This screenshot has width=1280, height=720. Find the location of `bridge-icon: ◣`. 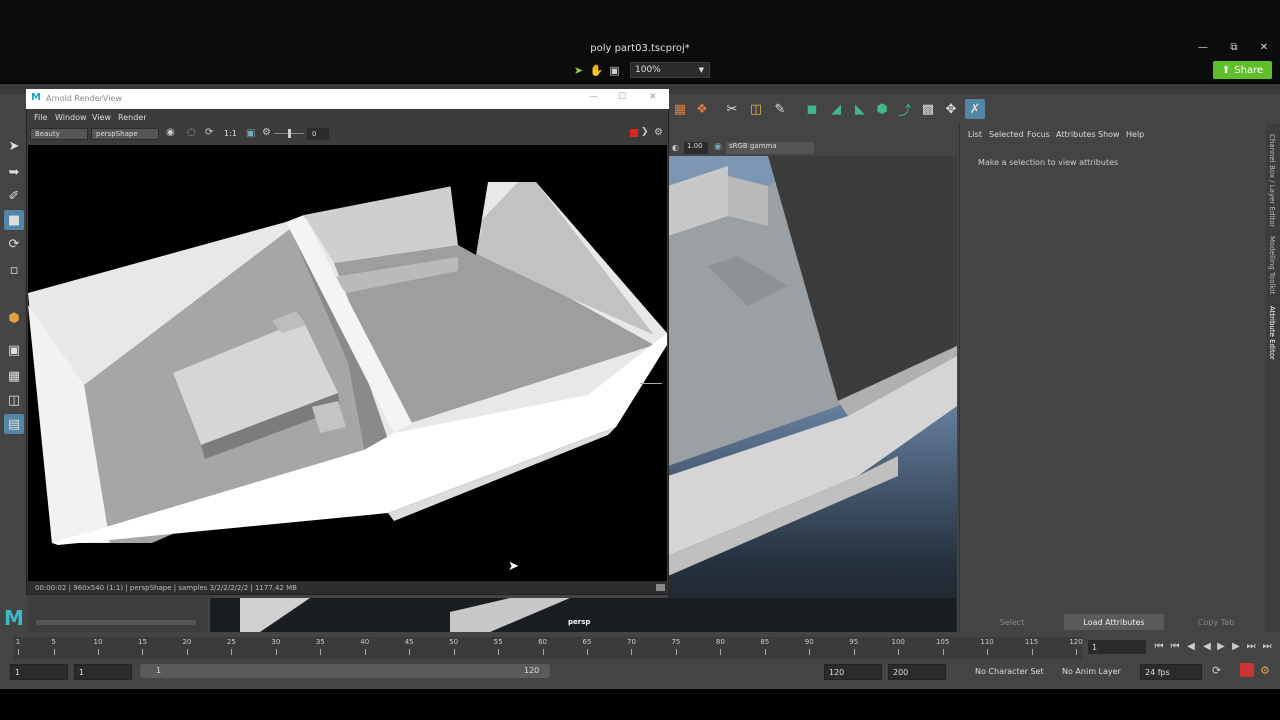

bridge-icon: ◣ is located at coordinates (860, 109).